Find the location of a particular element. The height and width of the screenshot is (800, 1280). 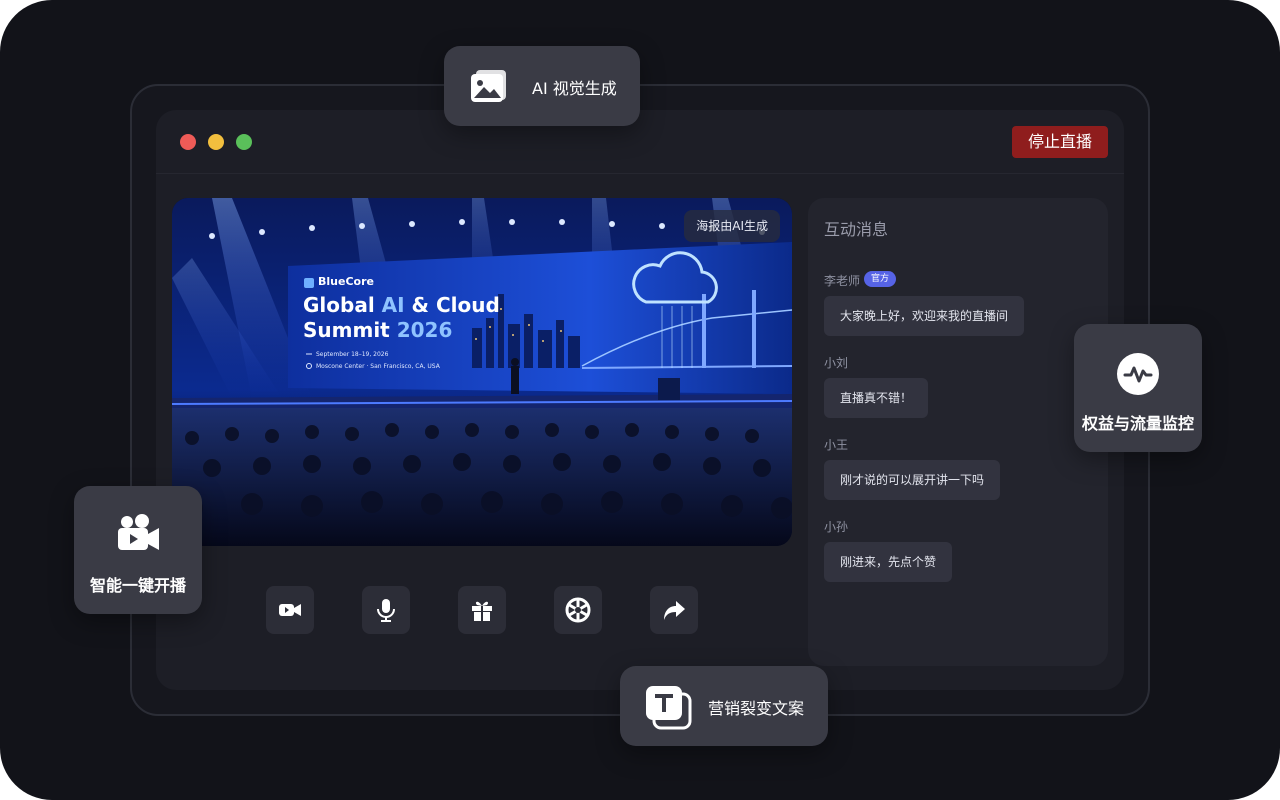

lottery-button is located at coordinates (578, 610).